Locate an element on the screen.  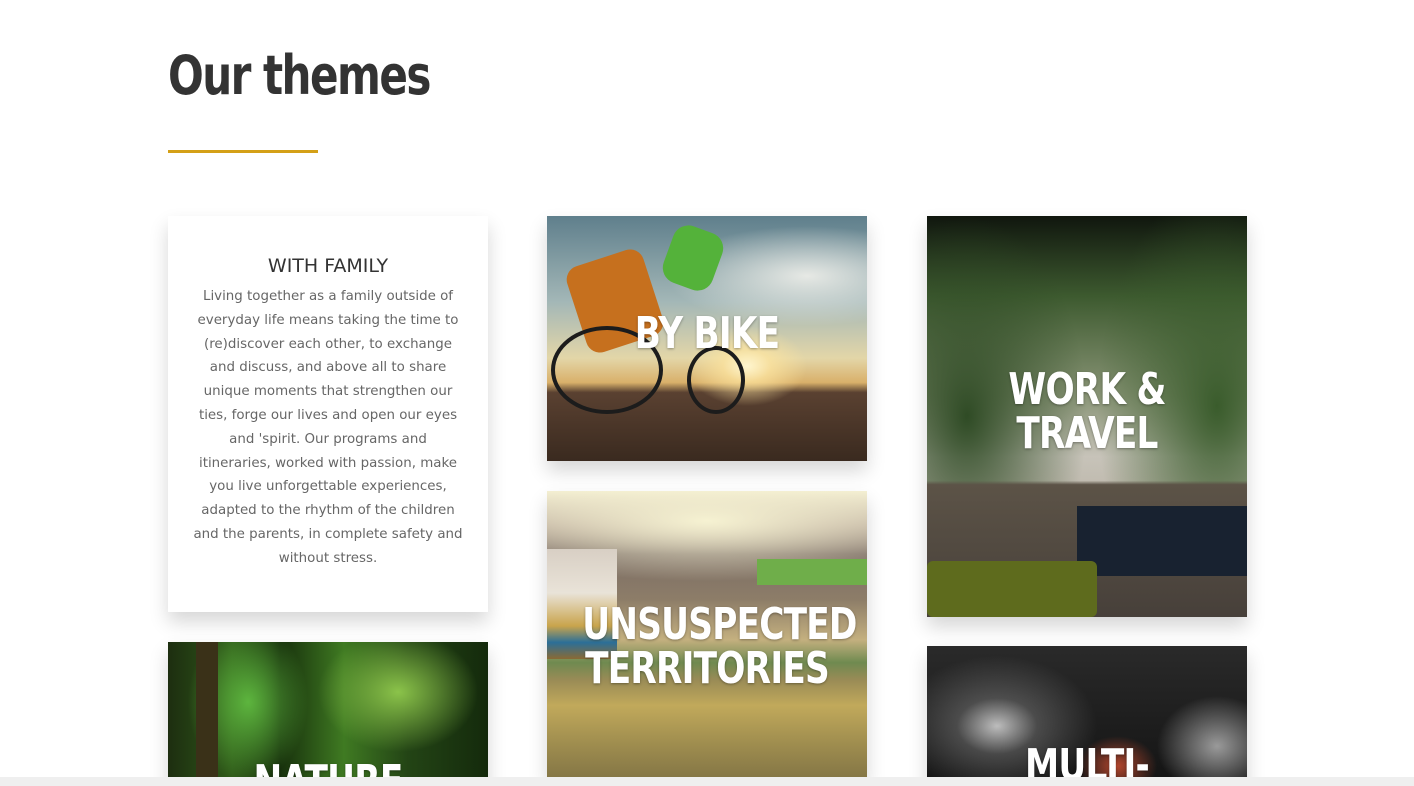
cyclist-shape is located at coordinates (693, 258).